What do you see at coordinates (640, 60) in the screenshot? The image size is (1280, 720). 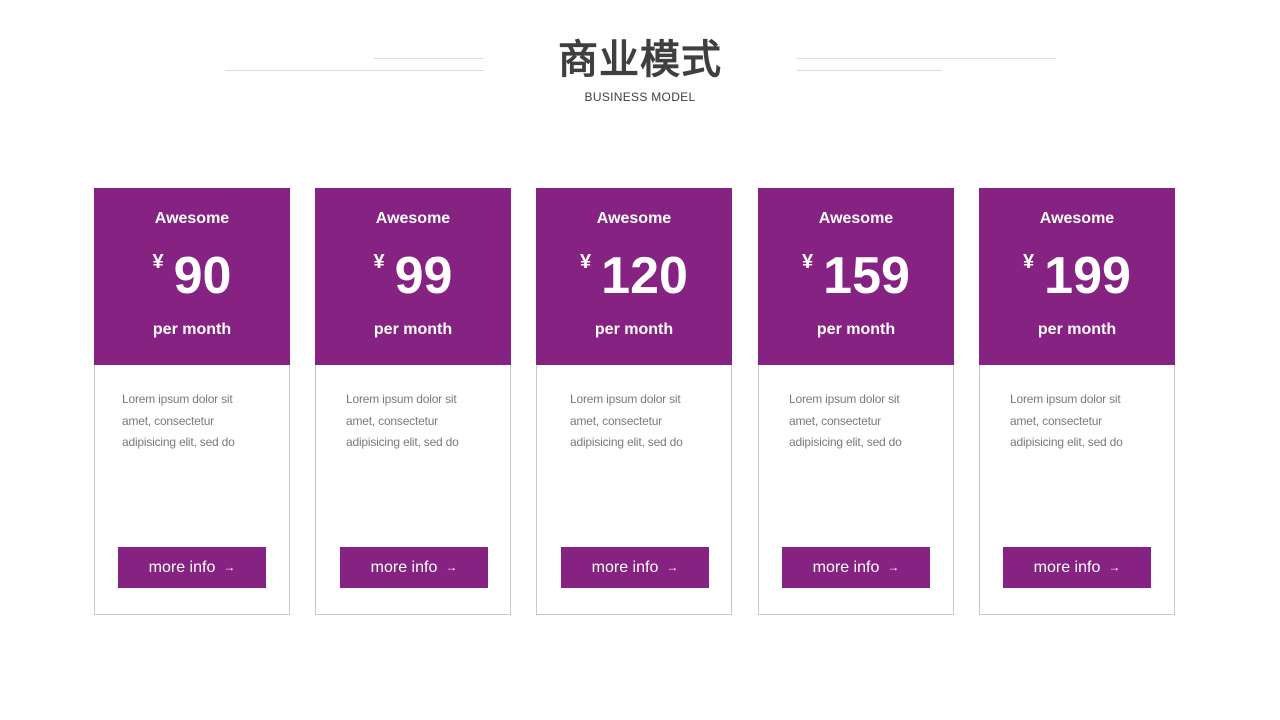 I see `page-title: 商业模式` at bounding box center [640, 60].